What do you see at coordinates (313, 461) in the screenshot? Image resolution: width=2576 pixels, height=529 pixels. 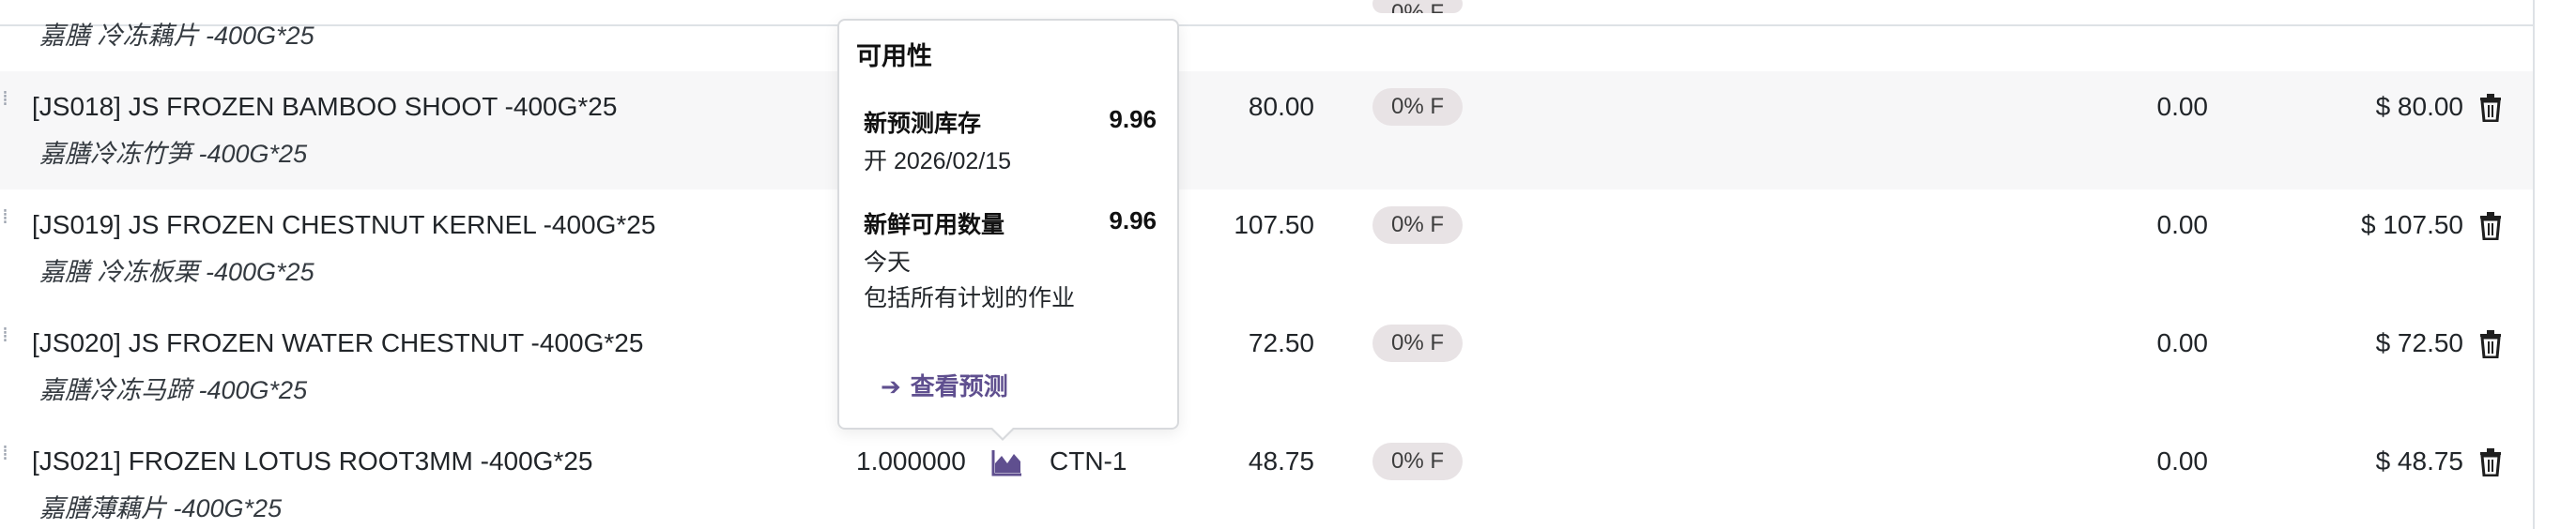 I see `product-name: [JS021] FROZEN LOTUS ROOT3MM -400G*25` at bounding box center [313, 461].